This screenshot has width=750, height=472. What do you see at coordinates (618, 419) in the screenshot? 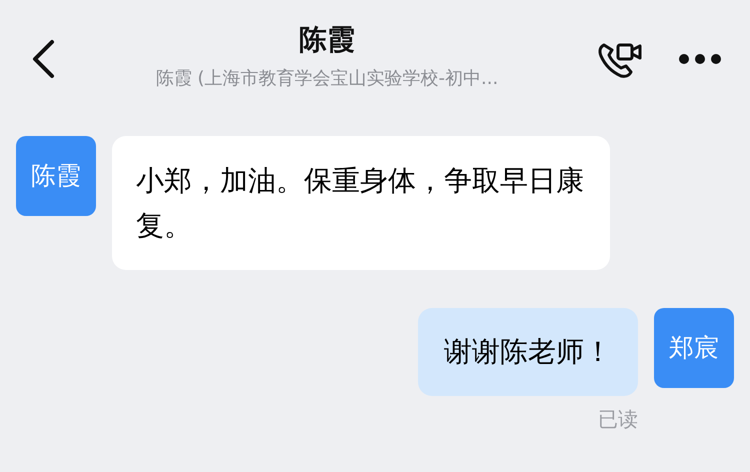
I see `read-status: 已读` at bounding box center [618, 419].